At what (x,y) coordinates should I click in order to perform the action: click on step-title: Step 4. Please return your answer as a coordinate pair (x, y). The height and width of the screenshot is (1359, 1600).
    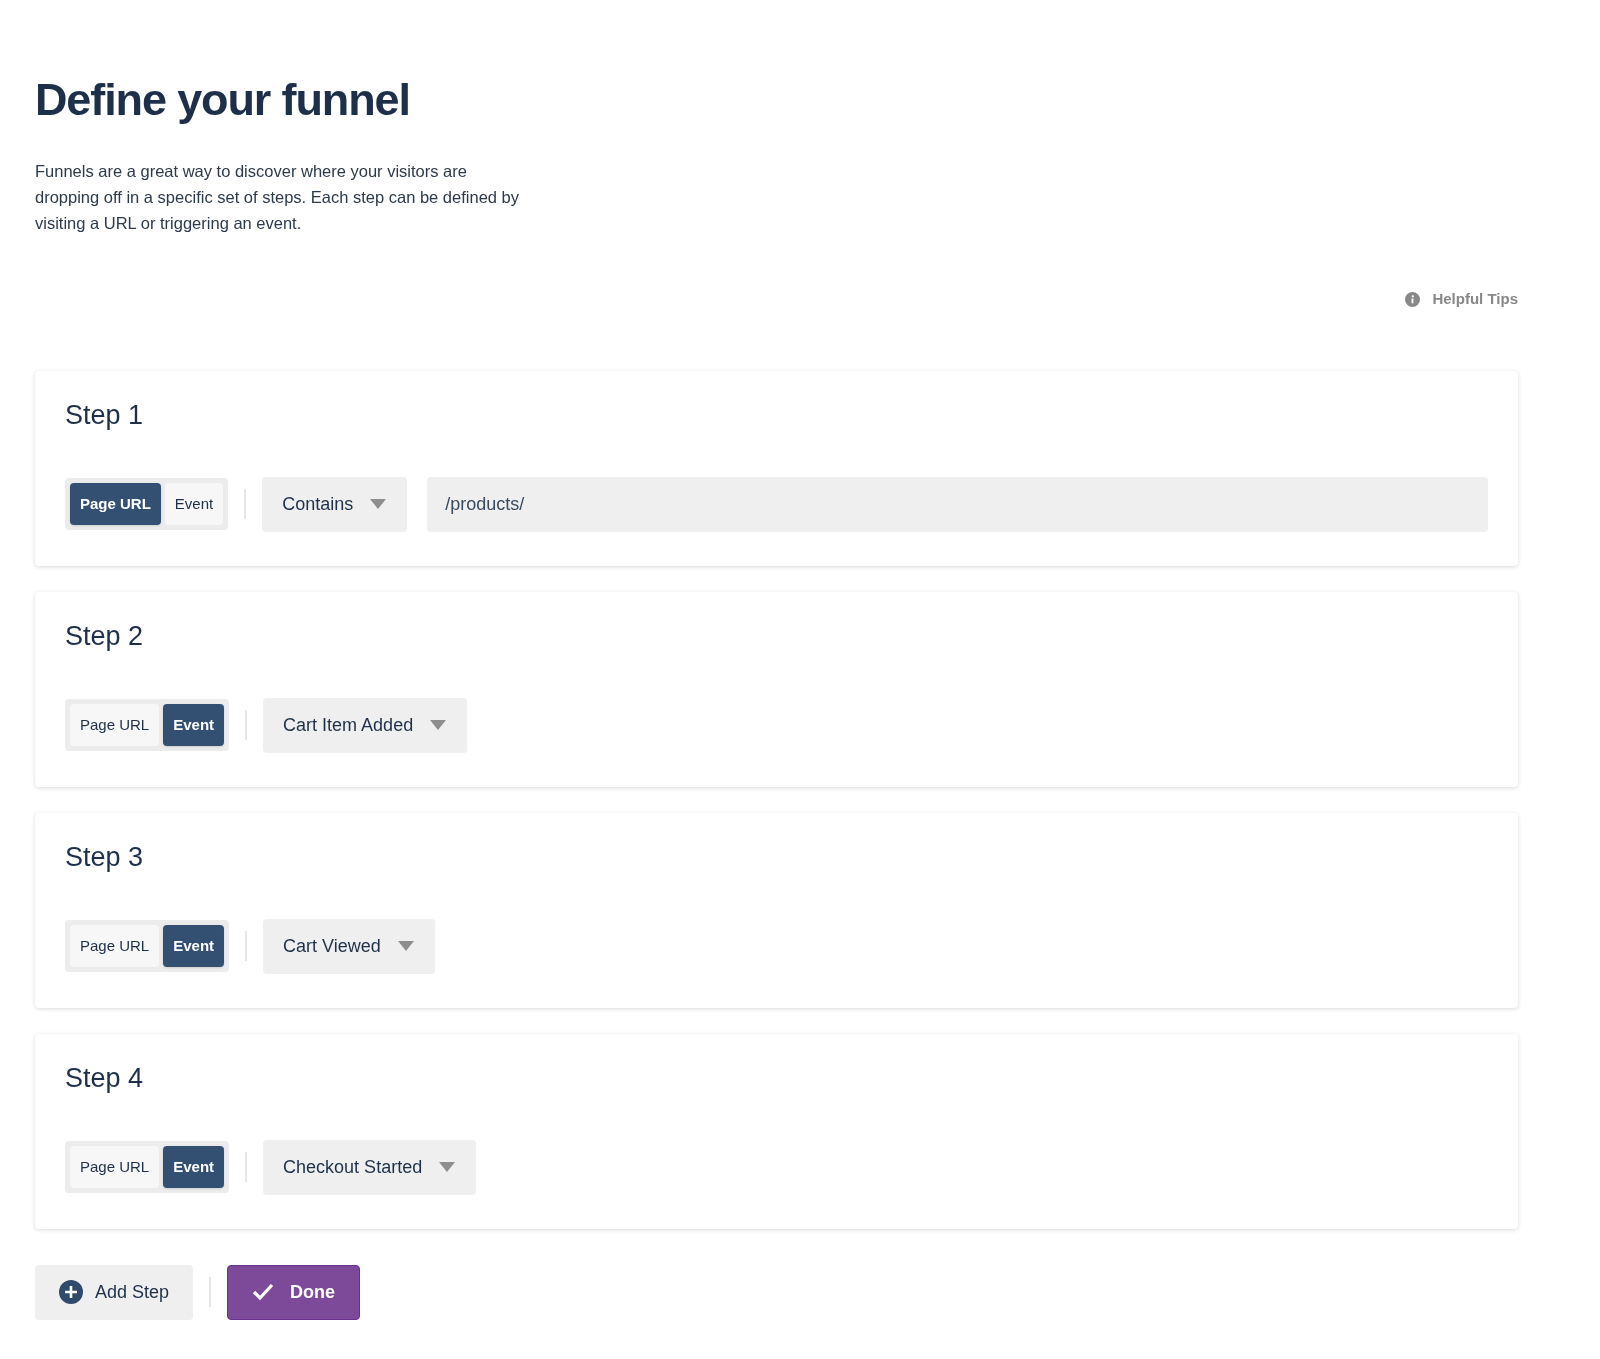
    Looking at the image, I should click on (104, 1078).